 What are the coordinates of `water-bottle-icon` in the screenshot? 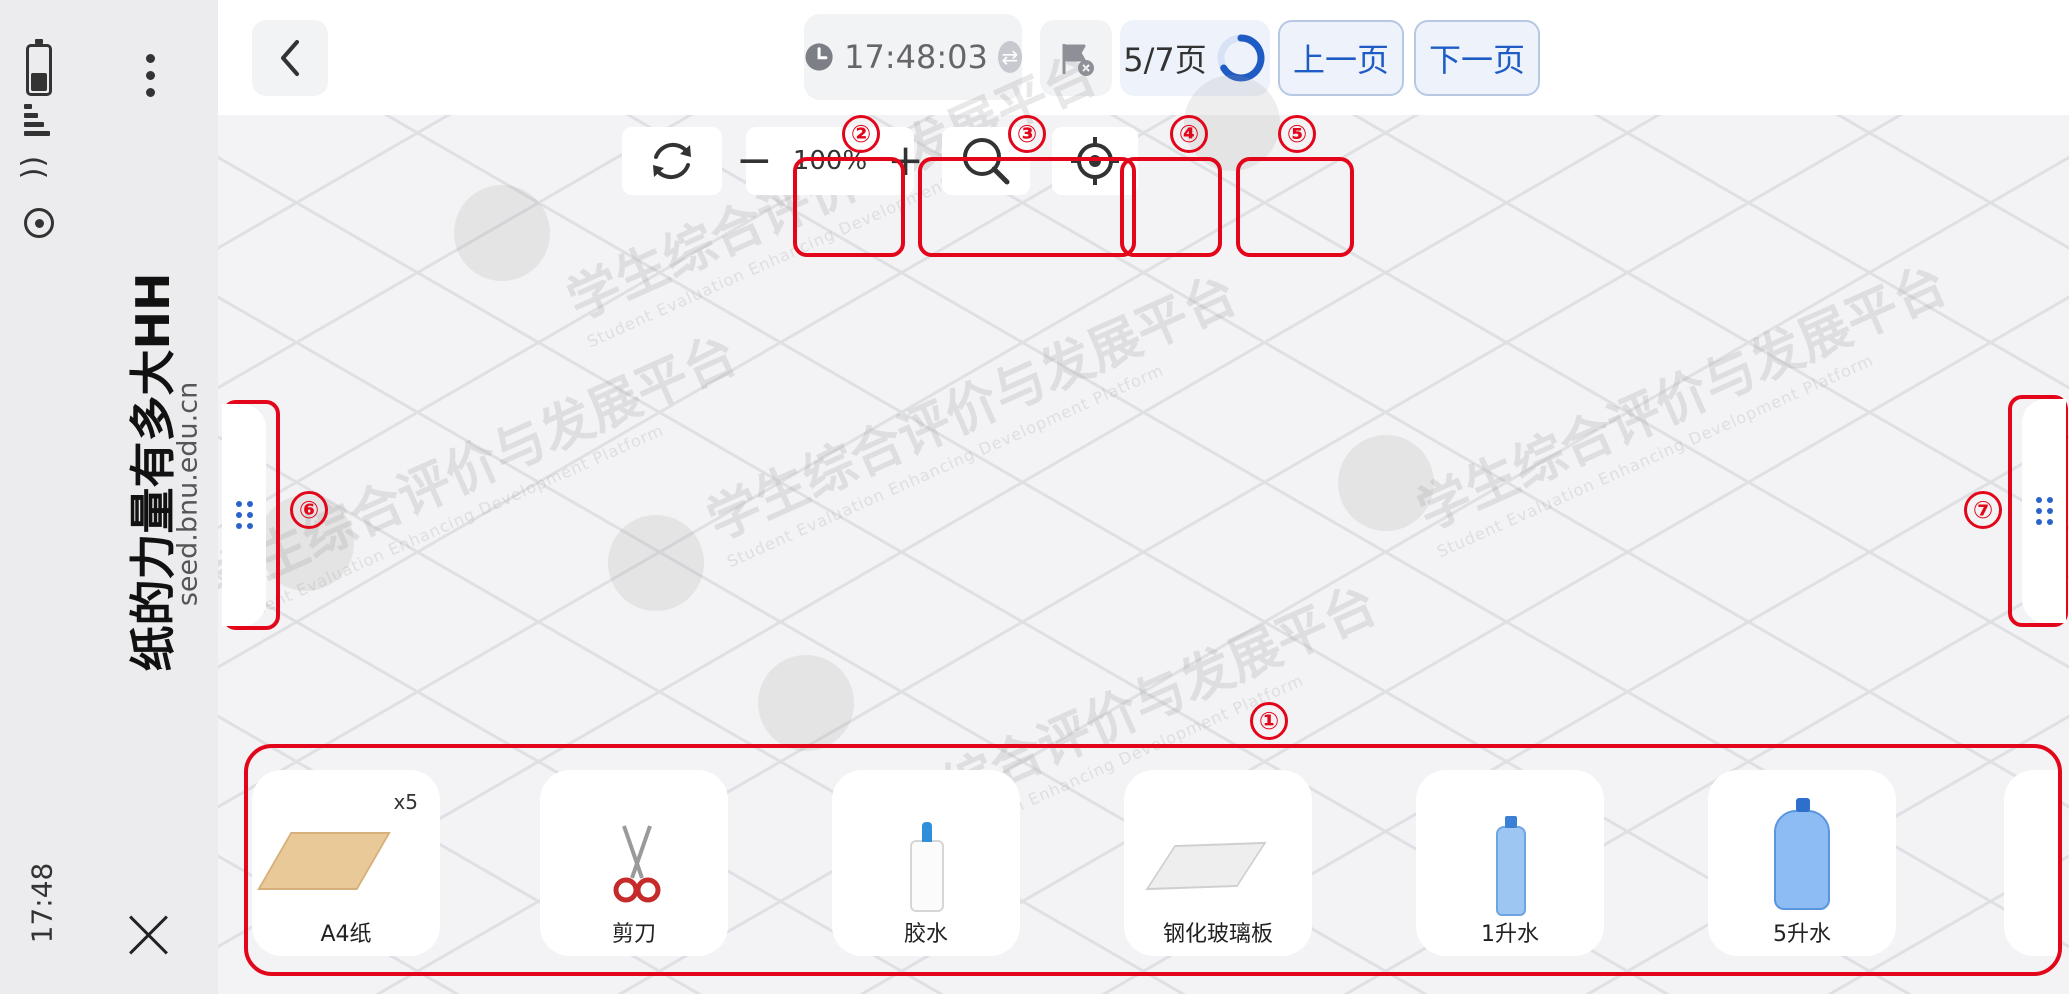 It's located at (1511, 866).